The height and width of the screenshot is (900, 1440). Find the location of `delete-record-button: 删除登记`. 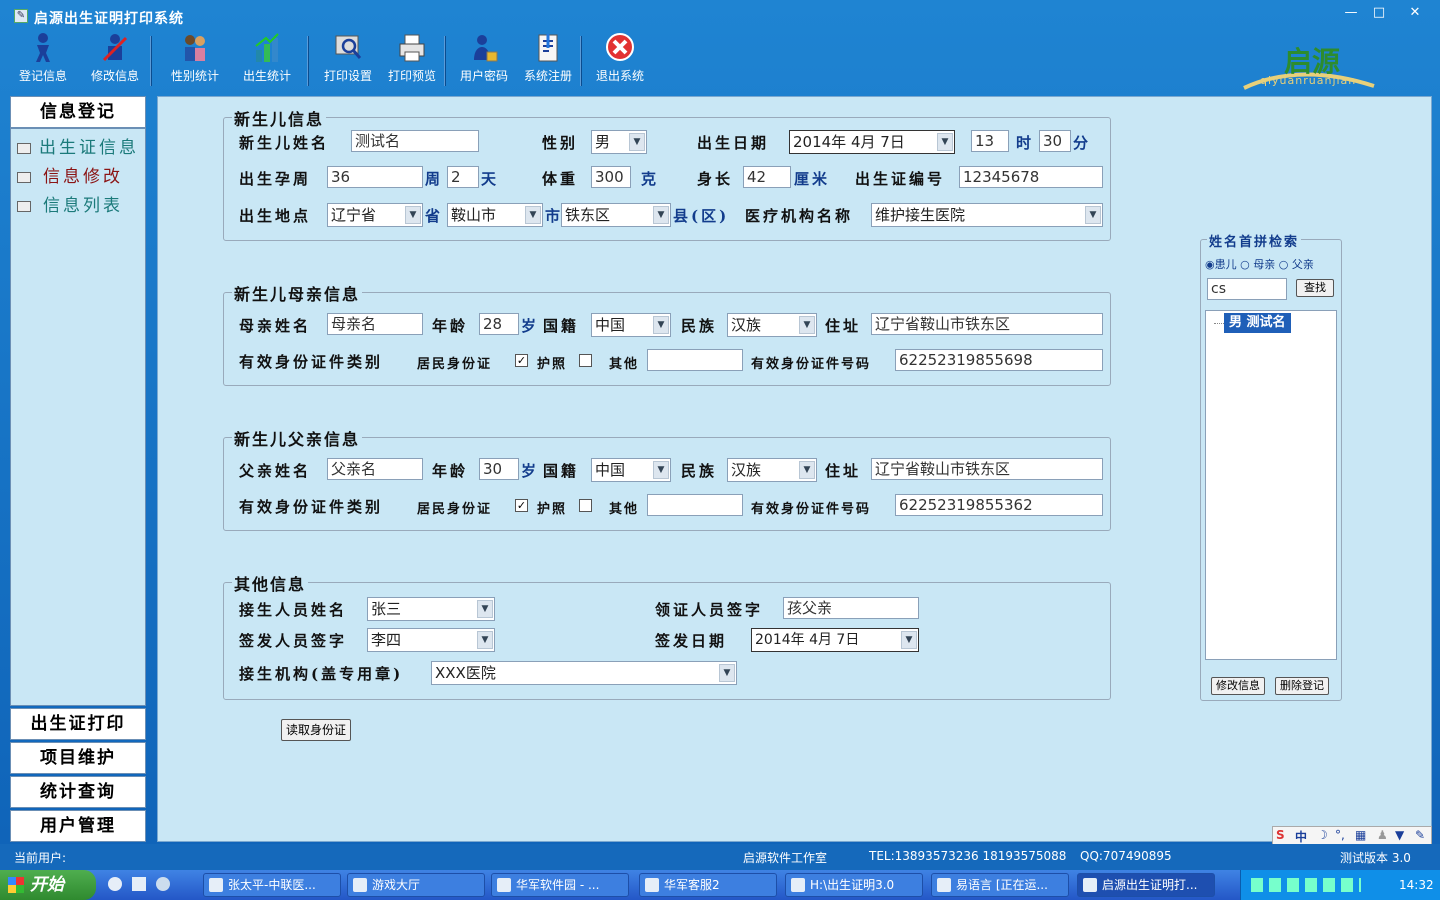

delete-record-button: 删除登记 is located at coordinates (1302, 686).